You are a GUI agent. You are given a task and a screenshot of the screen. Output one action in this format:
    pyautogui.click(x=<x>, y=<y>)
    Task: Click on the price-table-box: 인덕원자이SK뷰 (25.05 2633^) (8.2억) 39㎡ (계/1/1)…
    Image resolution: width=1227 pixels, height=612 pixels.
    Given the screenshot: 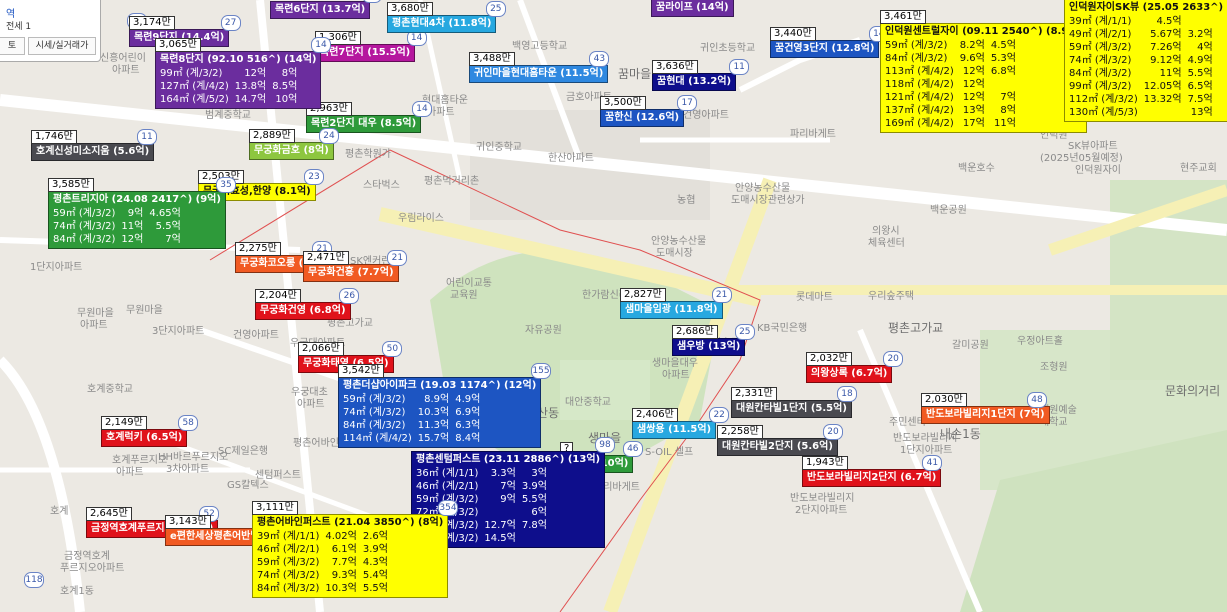 What is the action you would take?
    pyautogui.click(x=1145, y=61)
    